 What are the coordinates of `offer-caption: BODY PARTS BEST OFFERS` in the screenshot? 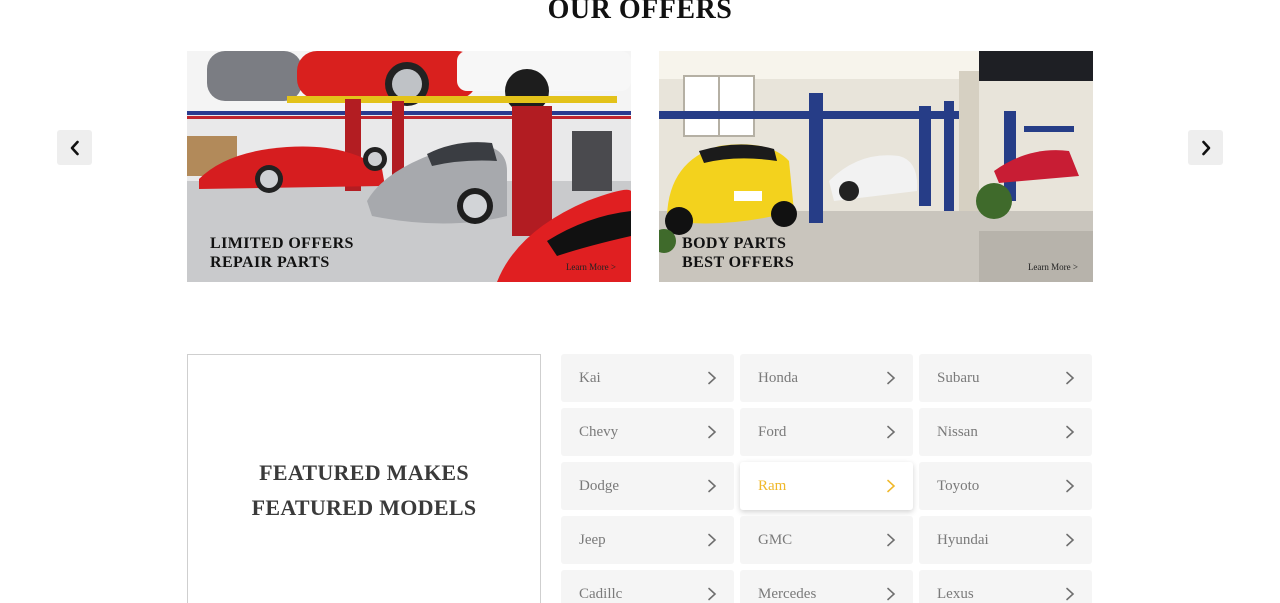 It's located at (738, 253).